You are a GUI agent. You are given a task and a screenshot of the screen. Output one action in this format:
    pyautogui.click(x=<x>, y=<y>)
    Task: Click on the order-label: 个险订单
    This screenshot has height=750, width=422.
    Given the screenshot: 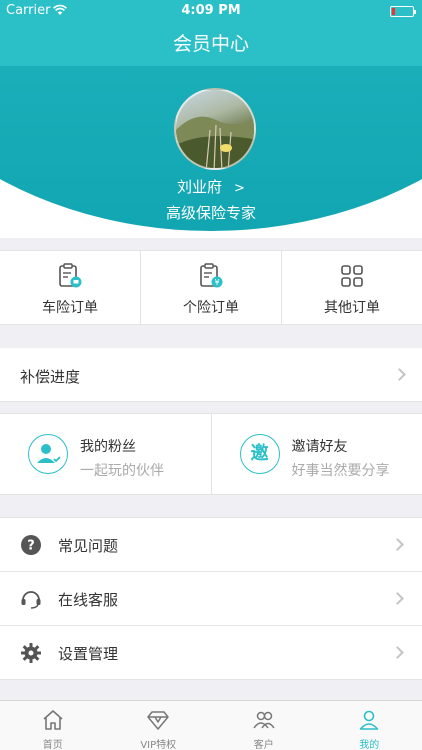 What is the action you would take?
    pyautogui.click(x=211, y=308)
    